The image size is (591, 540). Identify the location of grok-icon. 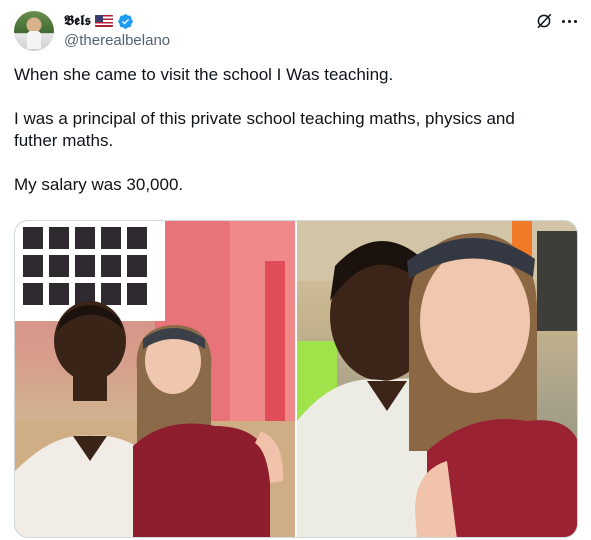
(544, 21).